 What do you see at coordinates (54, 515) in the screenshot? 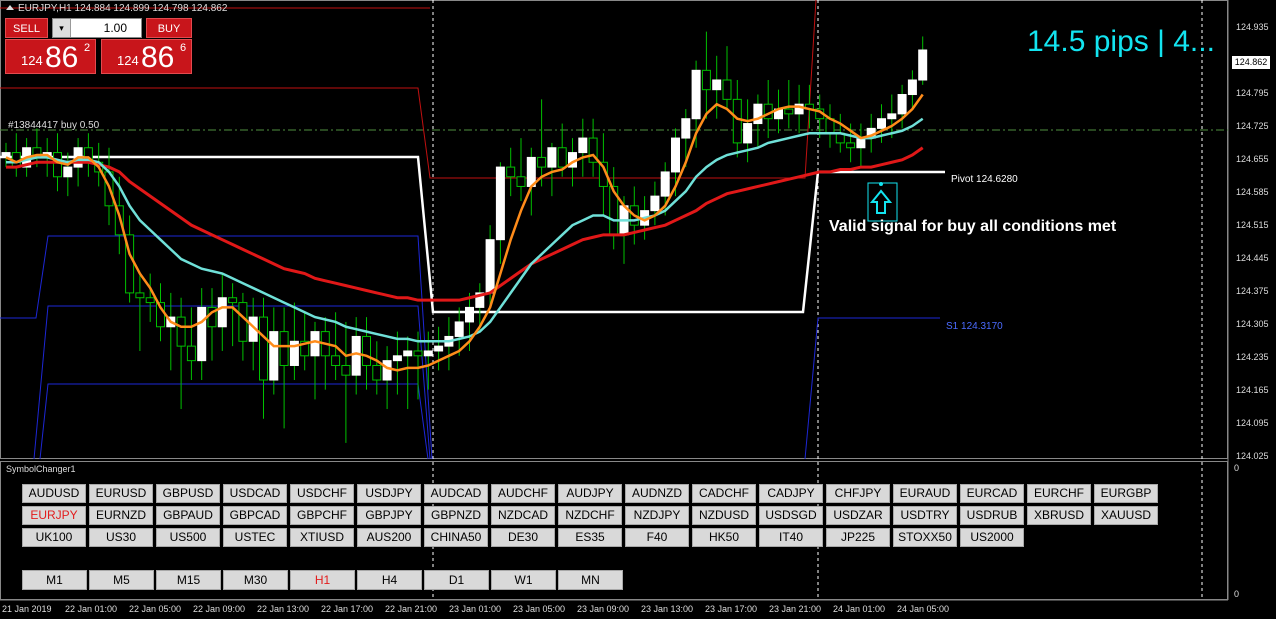
I see `symbol-button-eurjpy: EURJPY` at bounding box center [54, 515].